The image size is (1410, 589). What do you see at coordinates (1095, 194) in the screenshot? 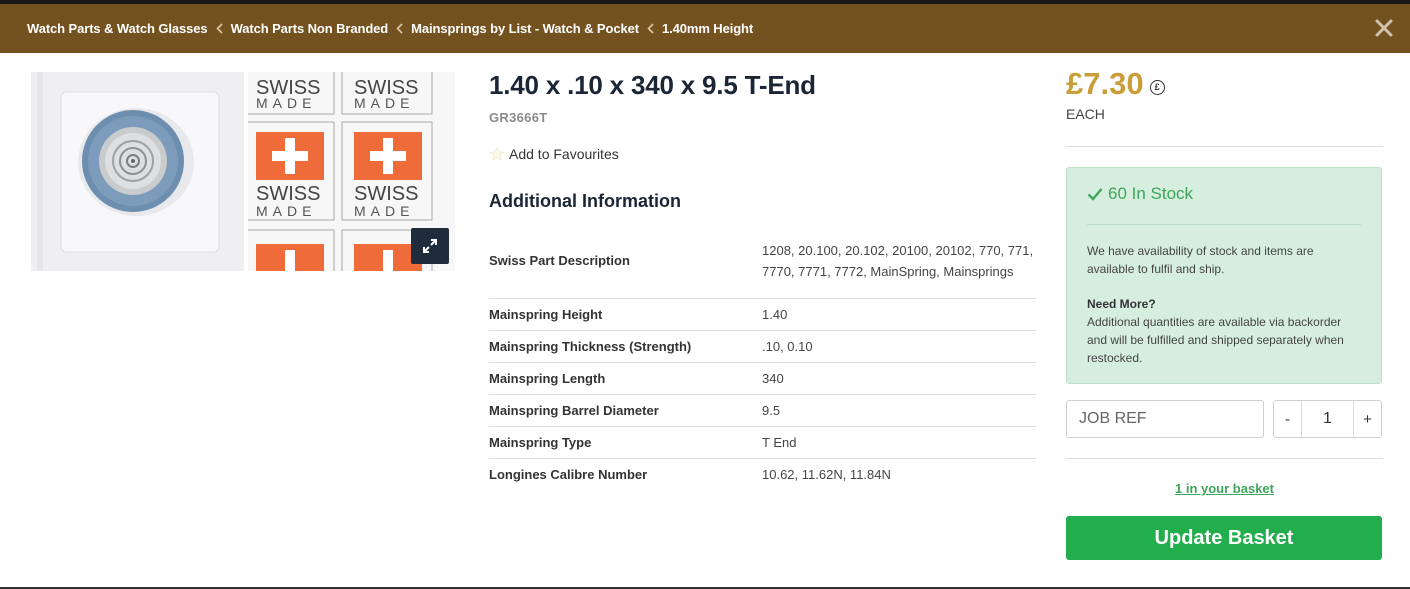
I see `check-icon` at bounding box center [1095, 194].